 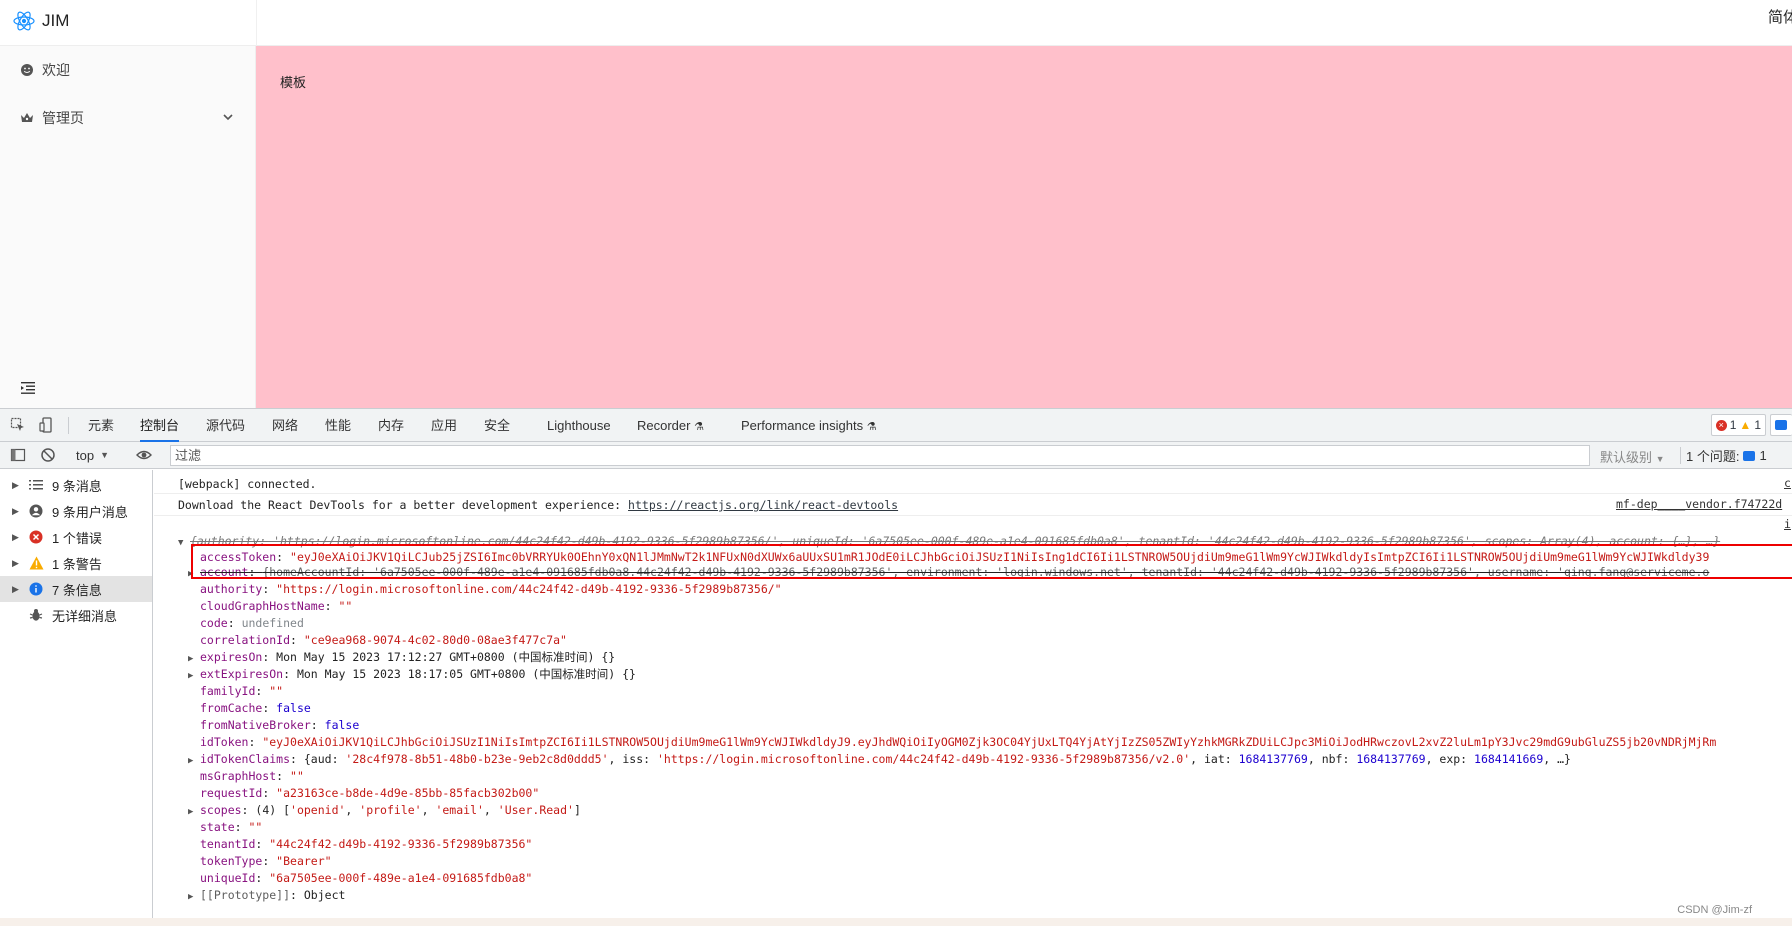 What do you see at coordinates (763, 505) in the screenshot?
I see `react-devtools-link: https://reactjs.org/link/react-devtools` at bounding box center [763, 505].